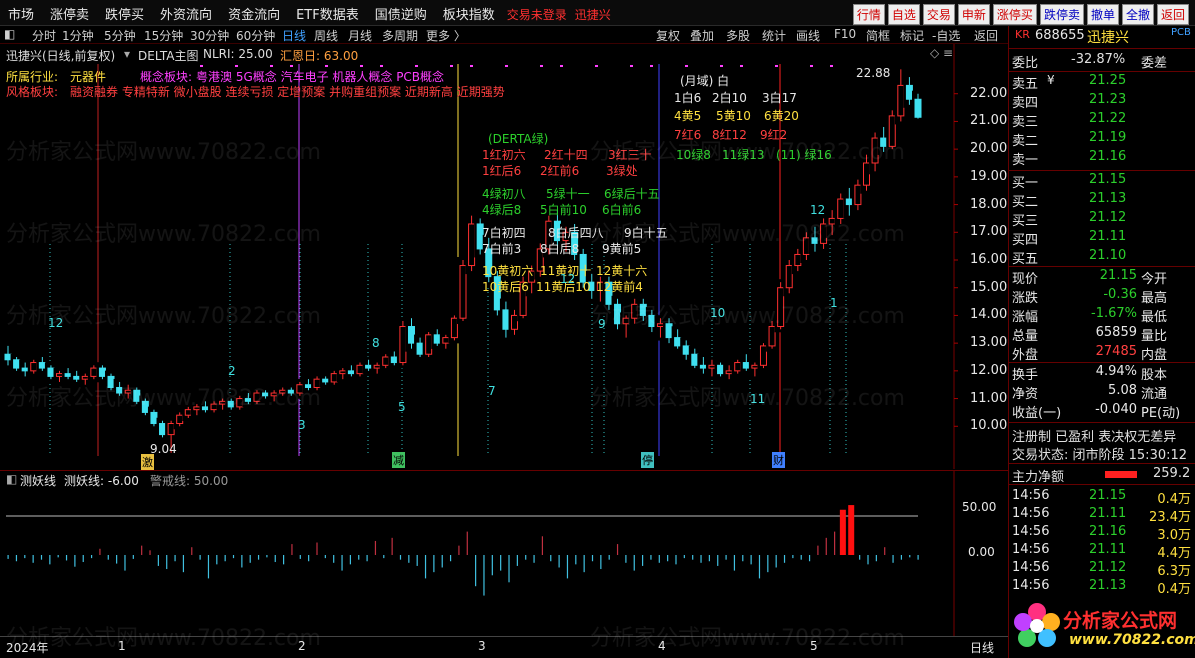 This screenshot has height=658, width=1195. I want to click on menu-item-etf-table: ETF数据表, so click(327, 11).